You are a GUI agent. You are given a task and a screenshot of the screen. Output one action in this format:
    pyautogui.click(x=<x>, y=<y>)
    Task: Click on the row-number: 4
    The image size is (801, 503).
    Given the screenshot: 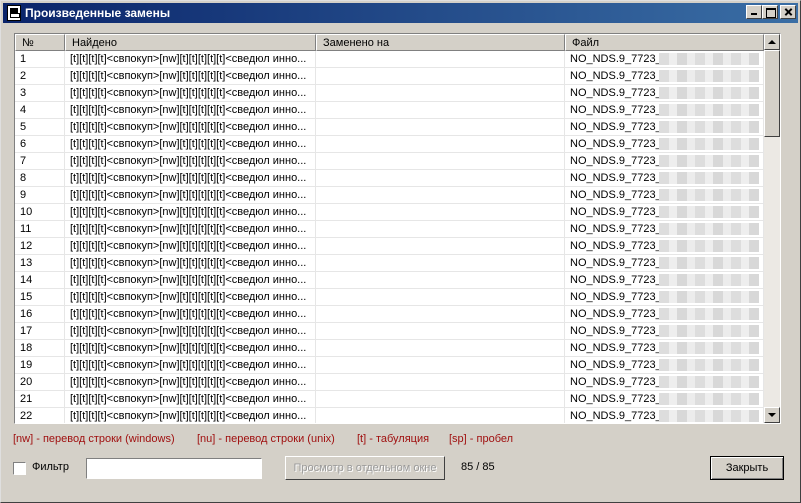 What is the action you would take?
    pyautogui.click(x=40, y=110)
    